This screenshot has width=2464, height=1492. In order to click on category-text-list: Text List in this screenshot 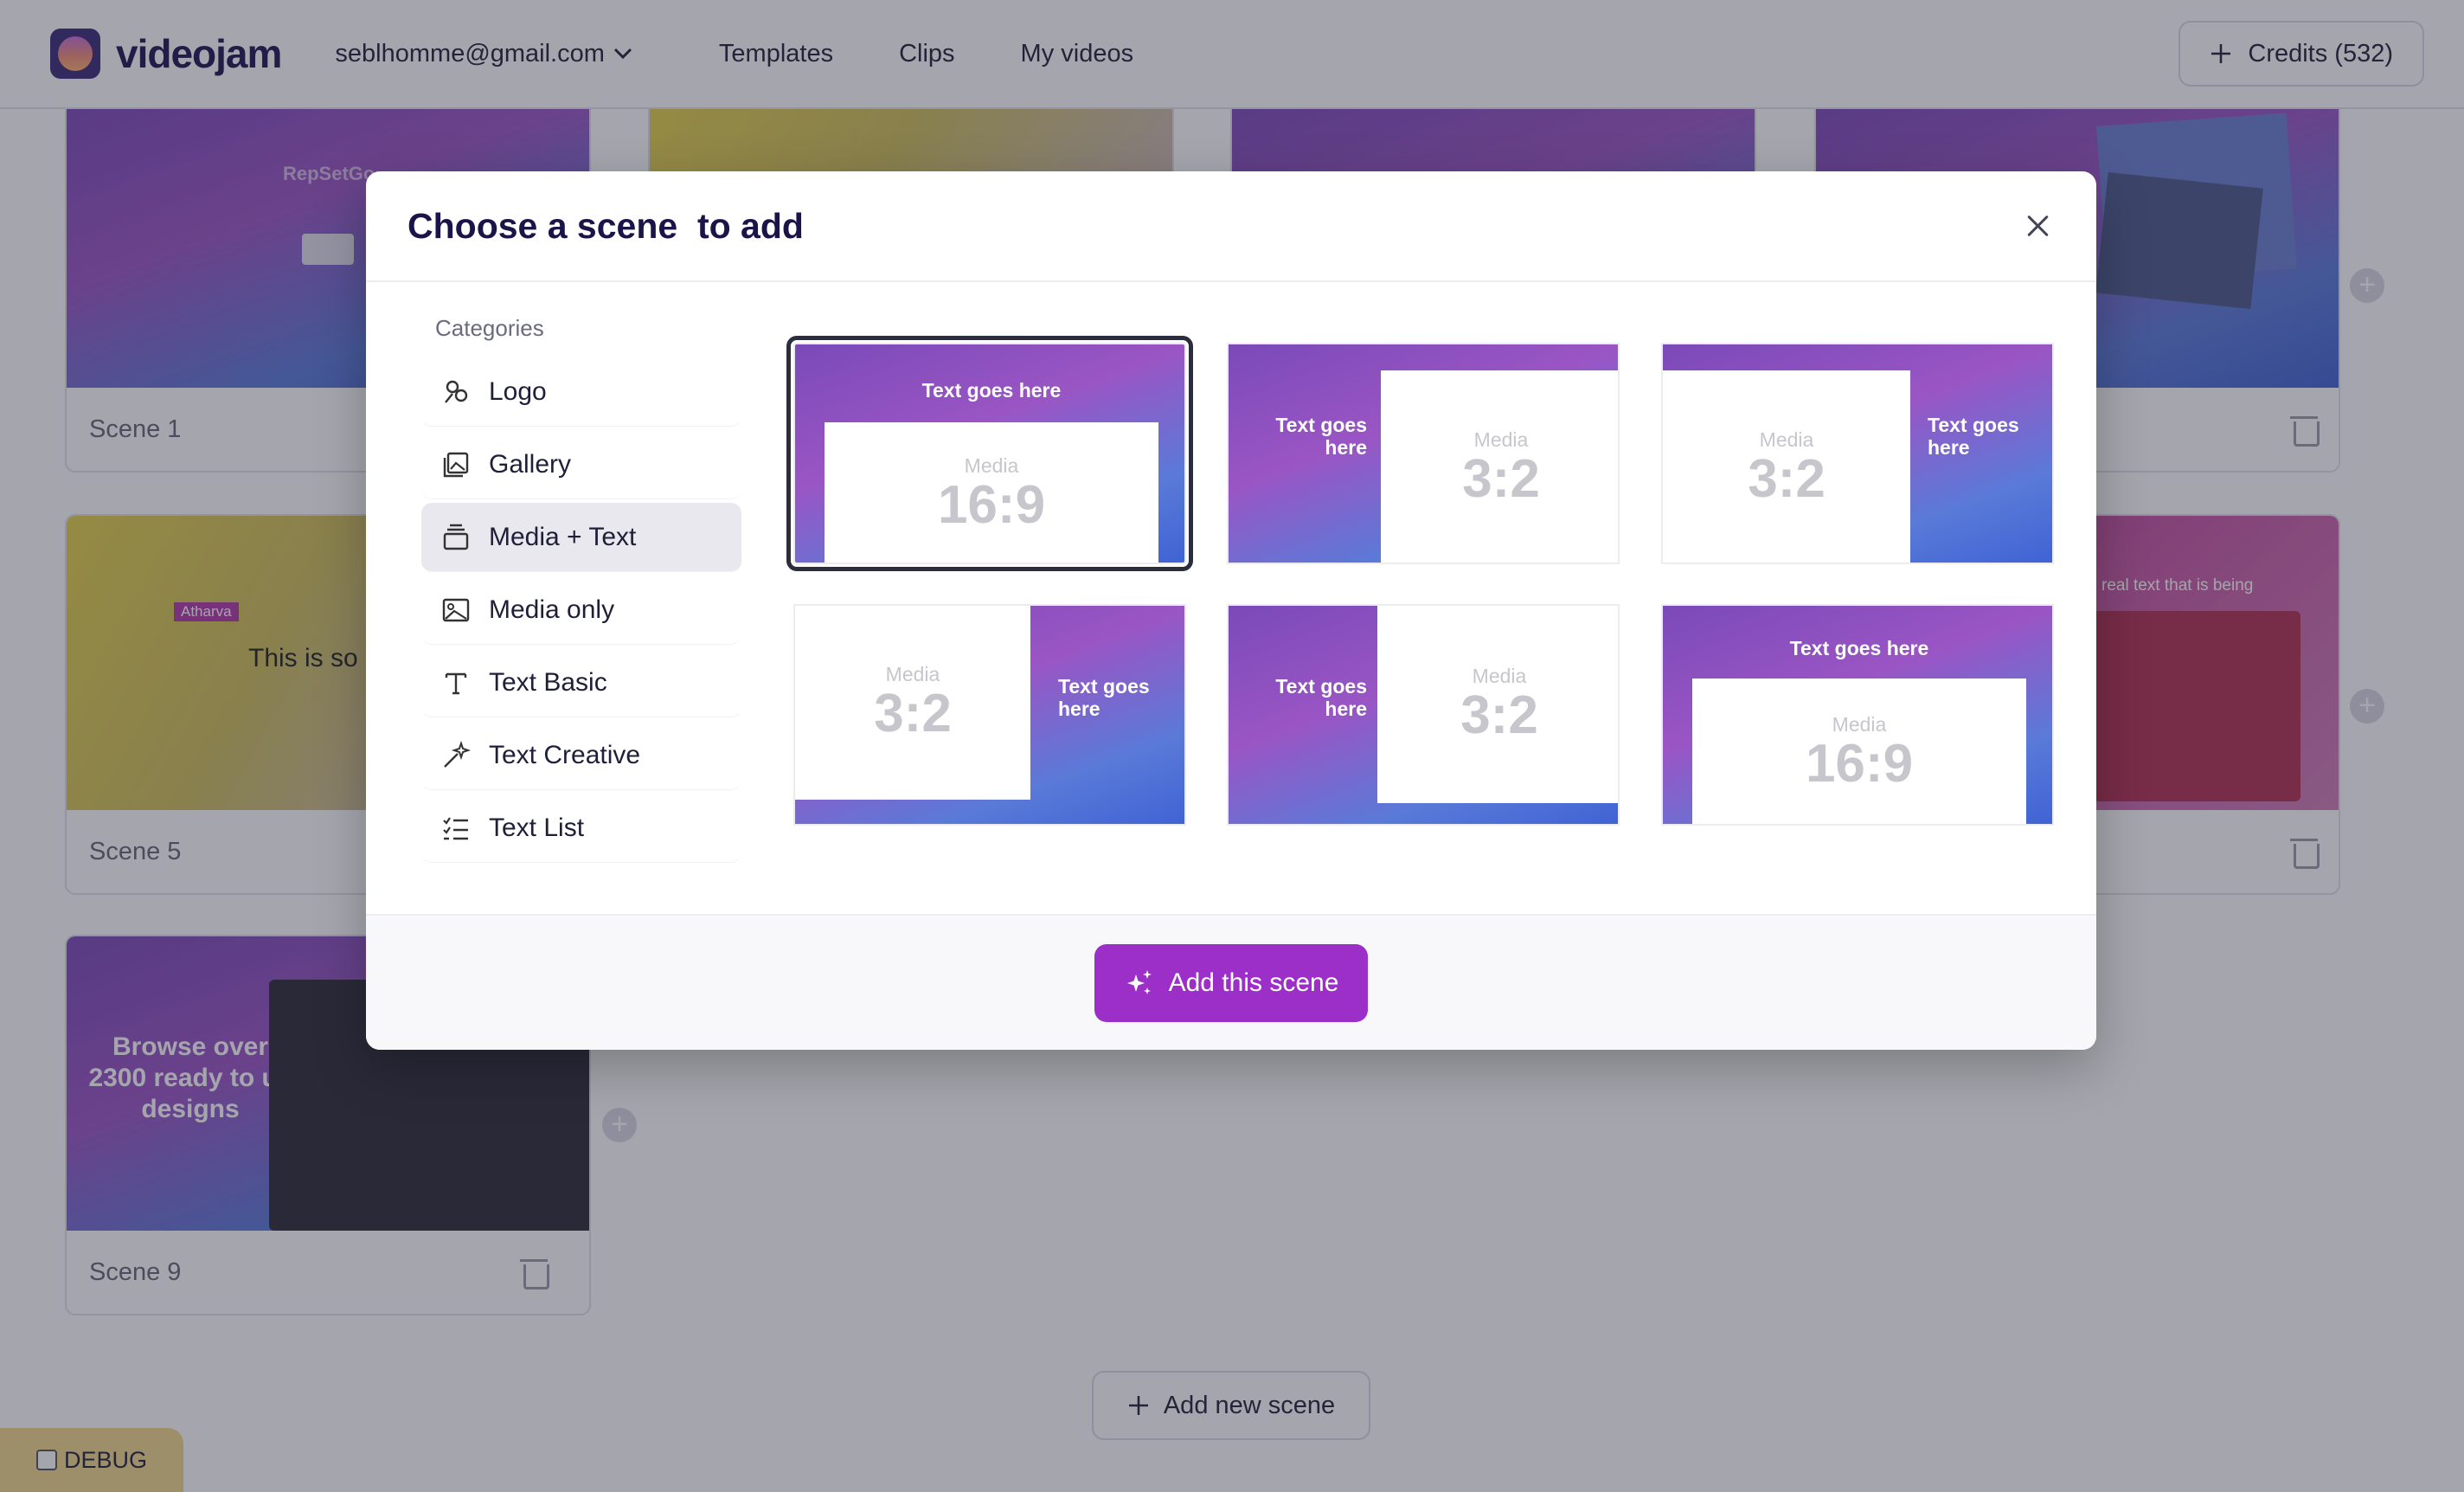, I will do `click(581, 829)`.